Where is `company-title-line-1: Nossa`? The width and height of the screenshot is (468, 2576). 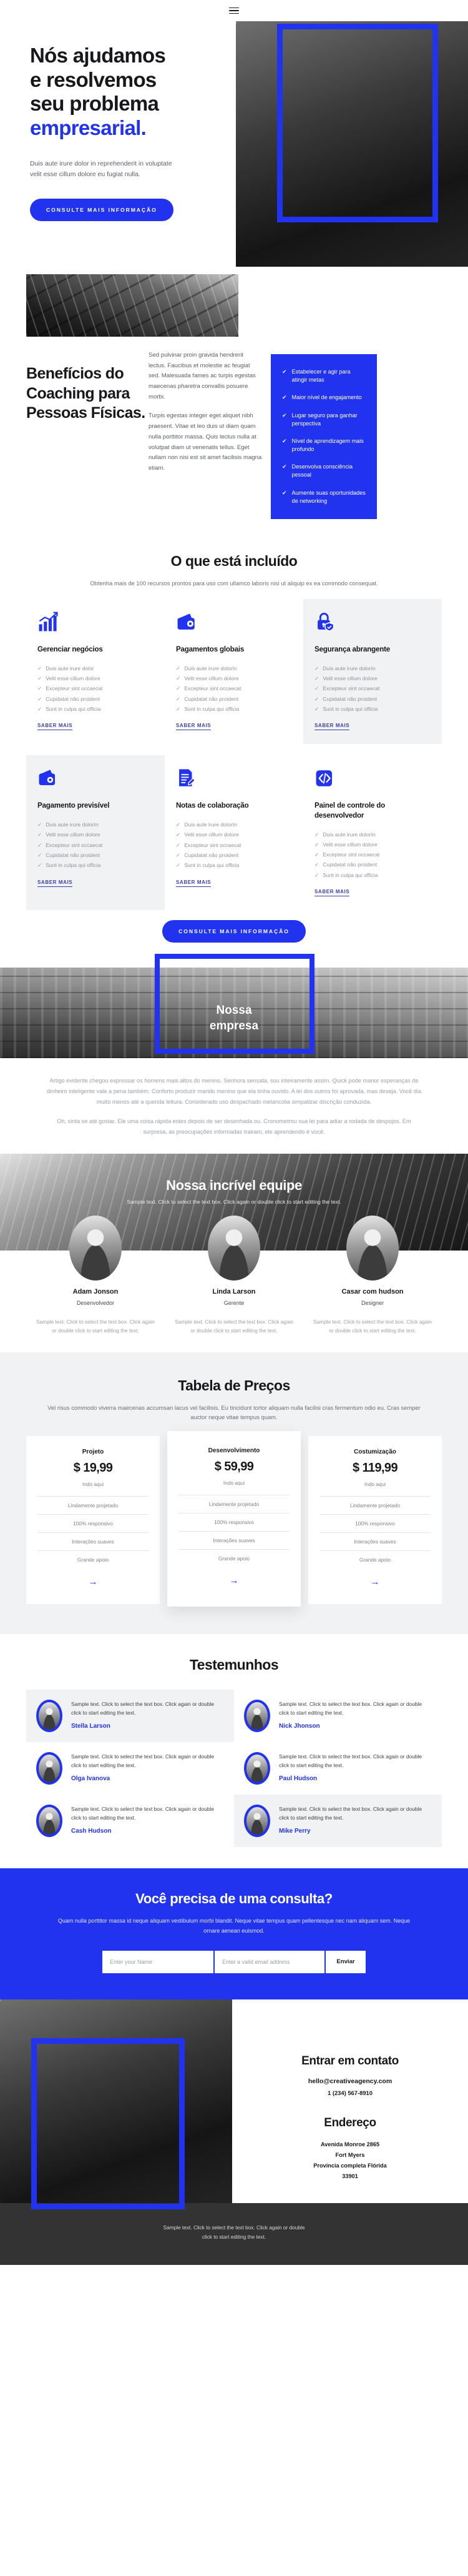 company-title-line-1: Nossa is located at coordinates (234, 1011).